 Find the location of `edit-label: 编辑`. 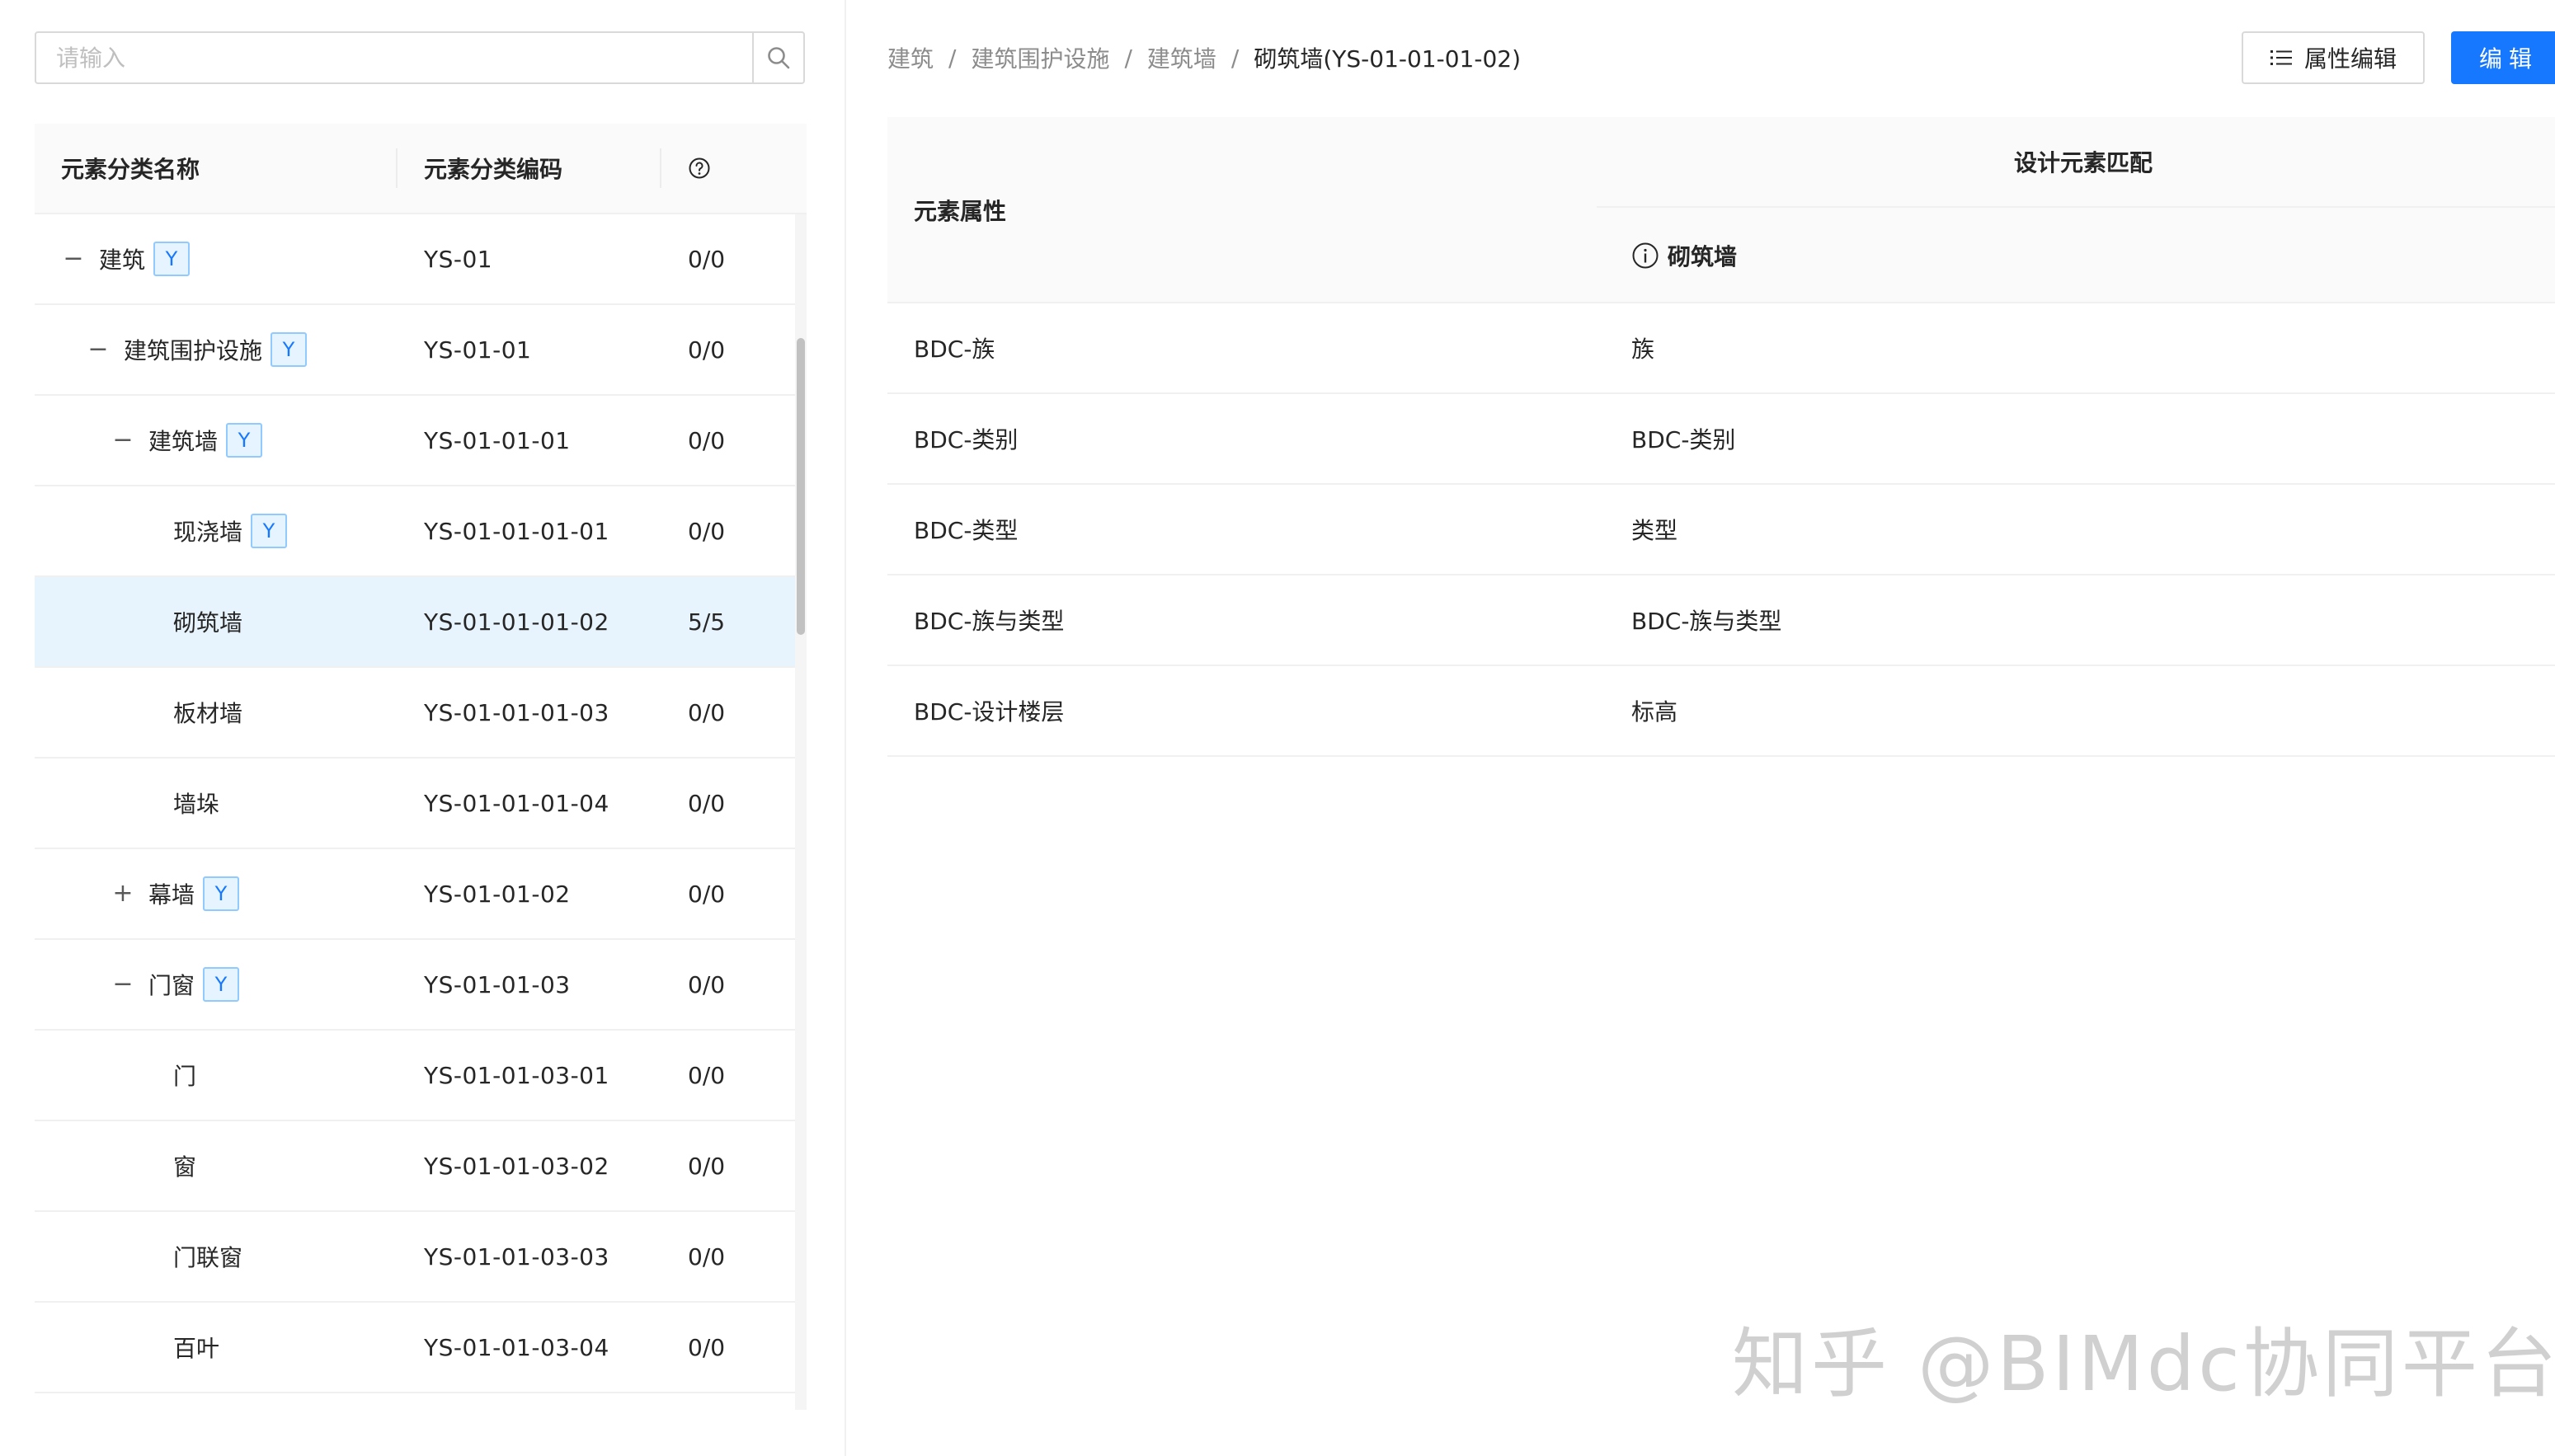

edit-label: 编辑 is located at coordinates (2509, 59).